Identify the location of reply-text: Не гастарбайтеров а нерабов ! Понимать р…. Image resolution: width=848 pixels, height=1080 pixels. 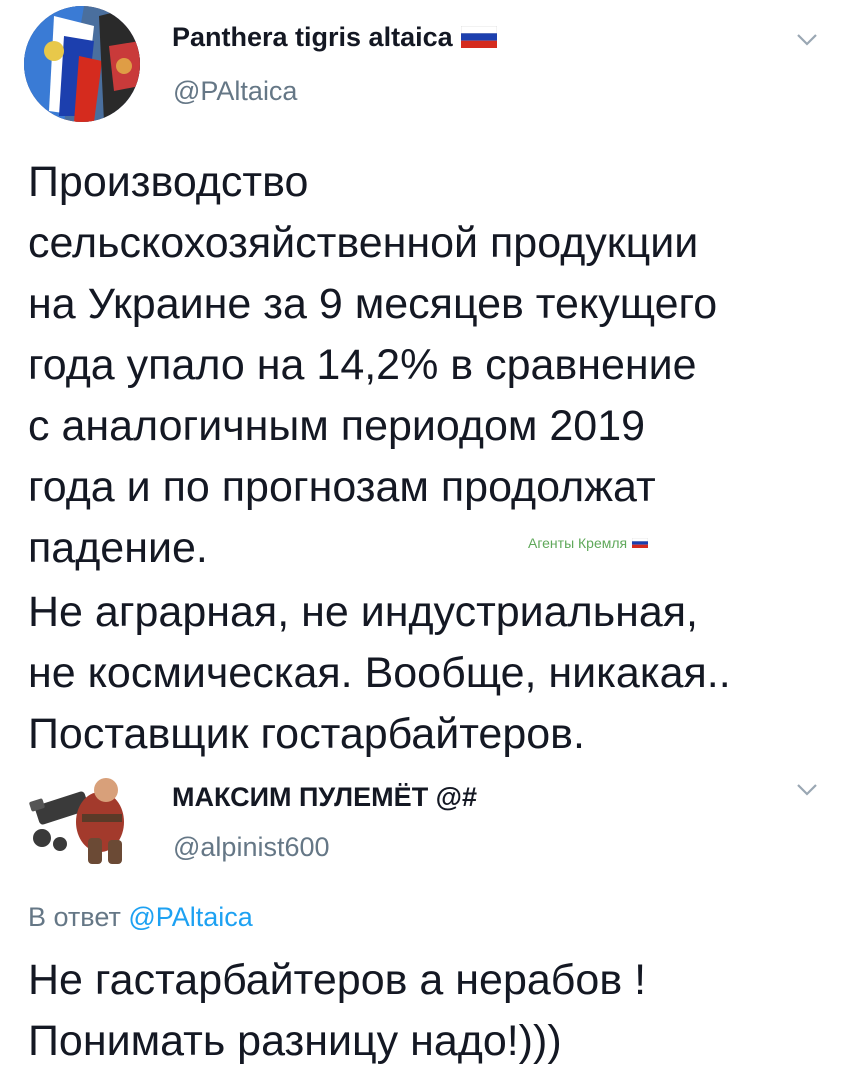
(337, 1011).